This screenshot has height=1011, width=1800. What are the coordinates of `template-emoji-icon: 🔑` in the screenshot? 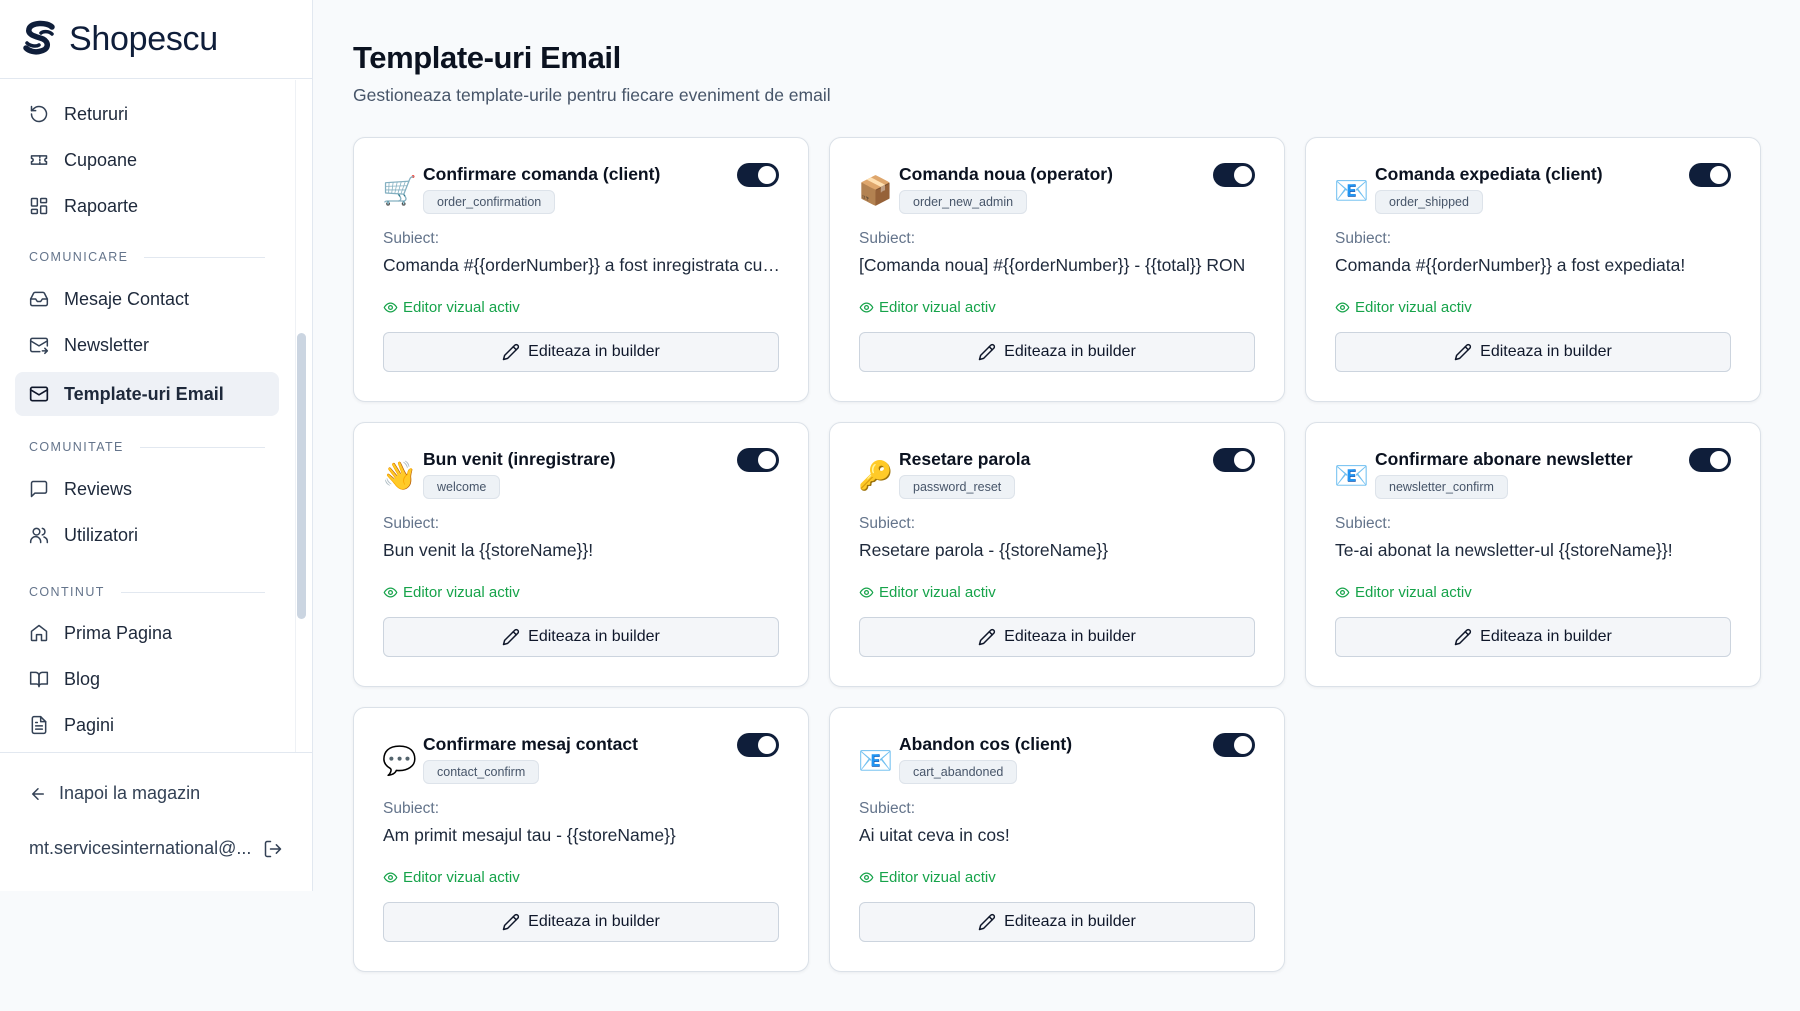 It's located at (875, 475).